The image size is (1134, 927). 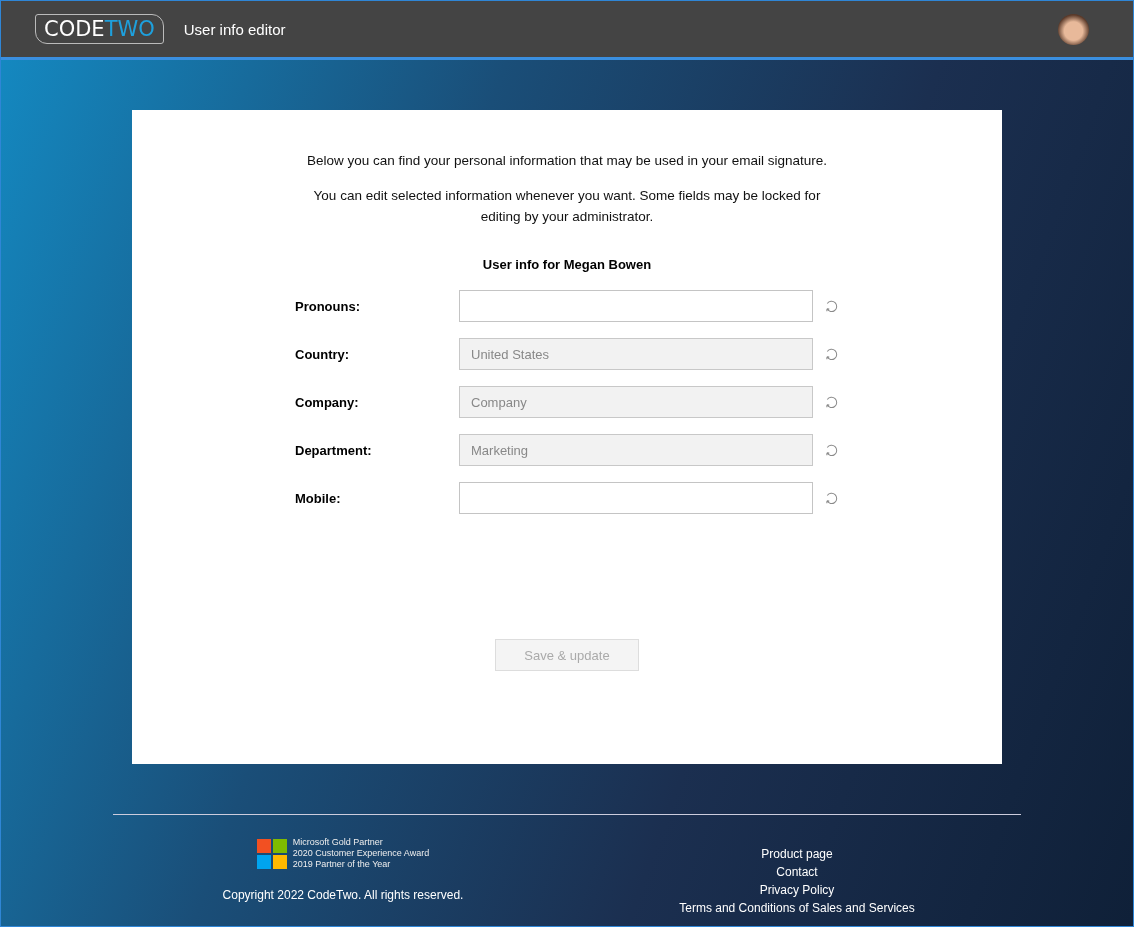 What do you see at coordinates (318, 498) in the screenshot?
I see `field-label: Mobile:` at bounding box center [318, 498].